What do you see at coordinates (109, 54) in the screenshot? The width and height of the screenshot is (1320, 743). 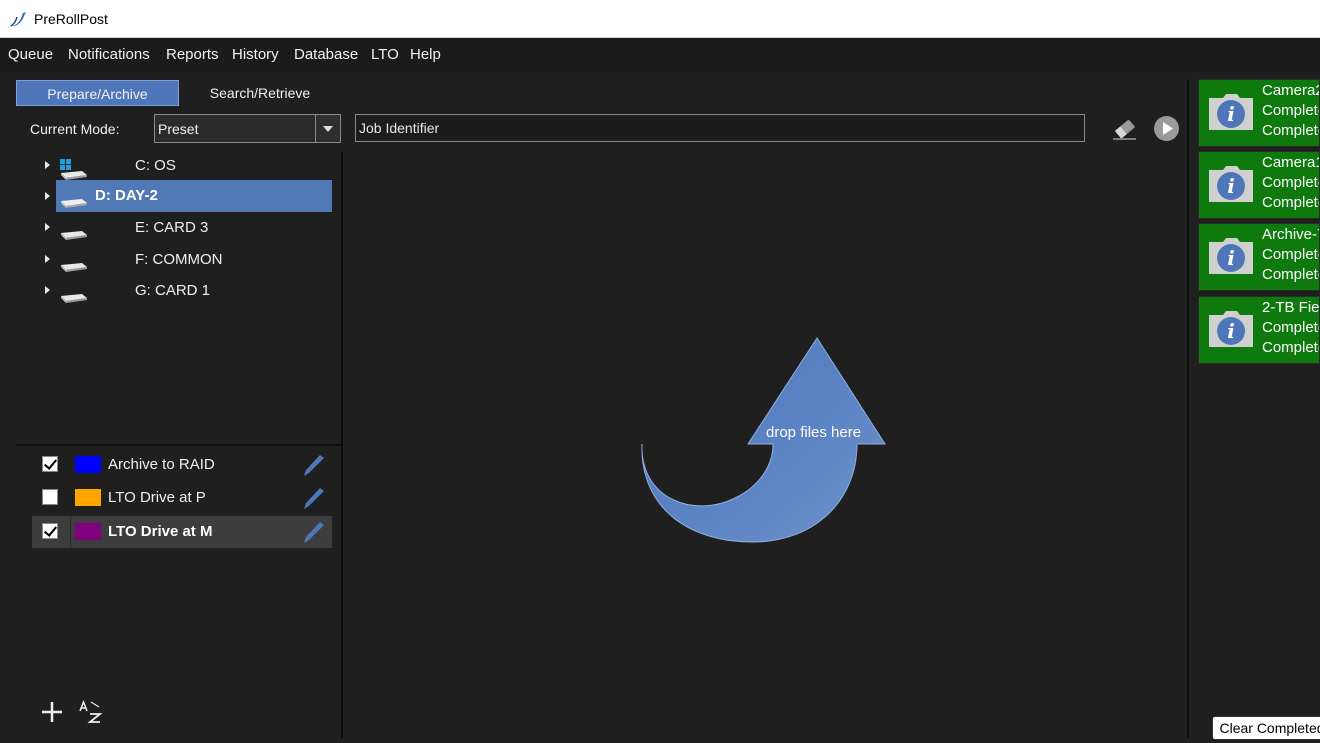 I see `menu-notifications: Notifications` at bounding box center [109, 54].